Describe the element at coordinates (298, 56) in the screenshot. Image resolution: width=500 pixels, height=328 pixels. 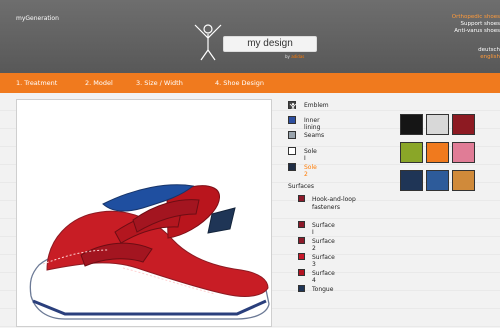
I see `logo-brand: adidas` at that location.